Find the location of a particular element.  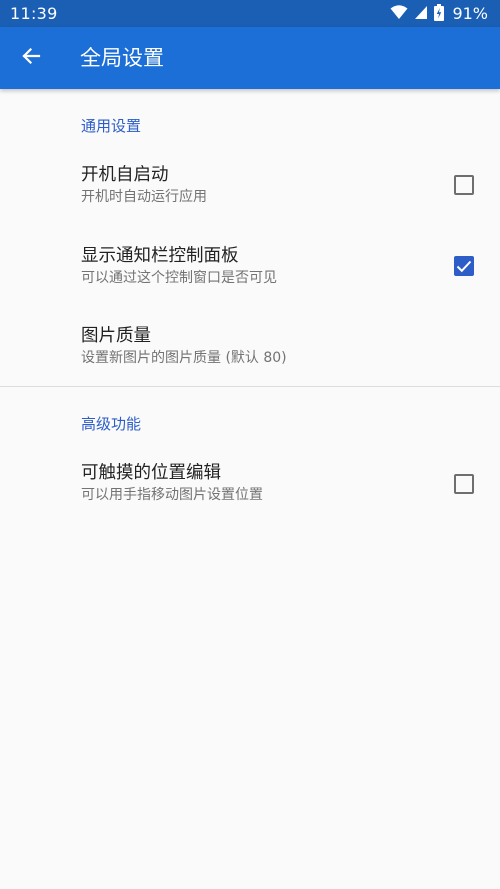

page-title: 全局设置 is located at coordinates (122, 58).